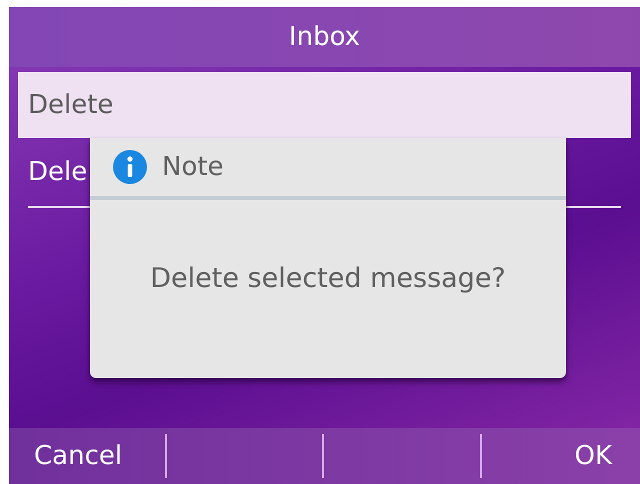 This screenshot has width=640, height=484. Describe the element at coordinates (193, 167) in the screenshot. I see `dialog-title: Note` at that location.